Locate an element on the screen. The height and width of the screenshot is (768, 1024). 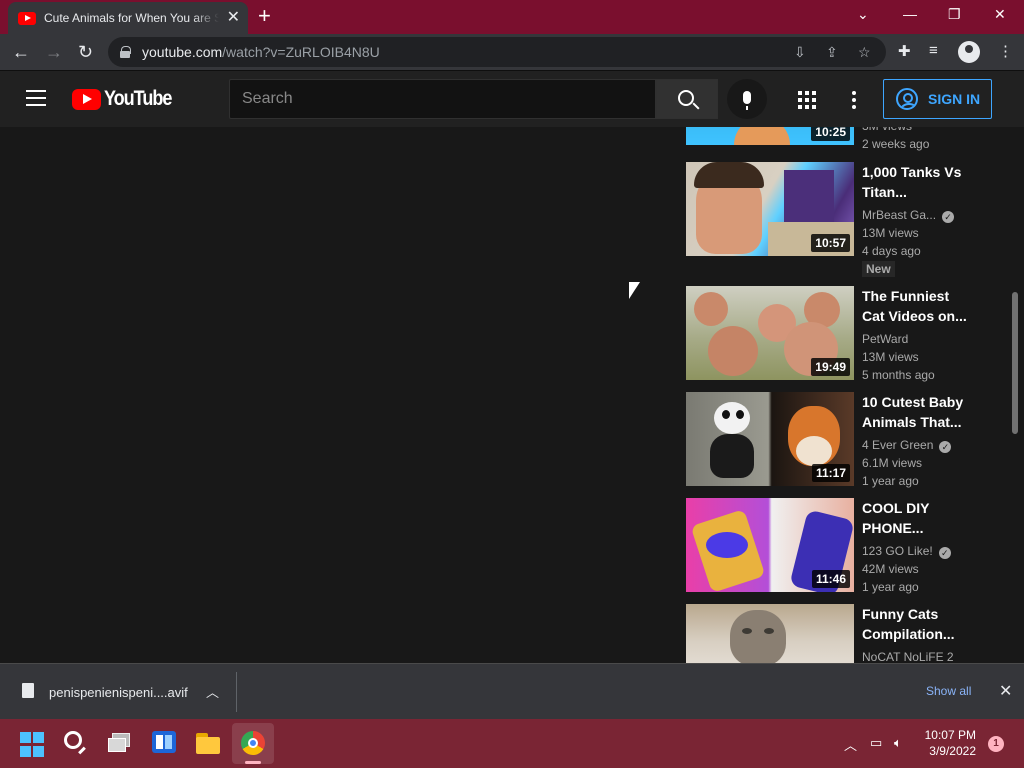
search-input is located at coordinates (448, 99).